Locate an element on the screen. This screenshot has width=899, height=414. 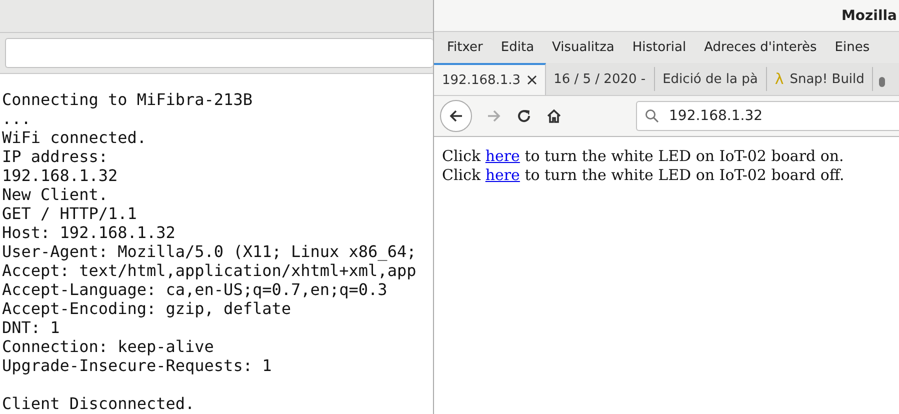
page-sentence: Click here to turn the white LED on IoT-02 board on. is located at coordinates (643, 156).